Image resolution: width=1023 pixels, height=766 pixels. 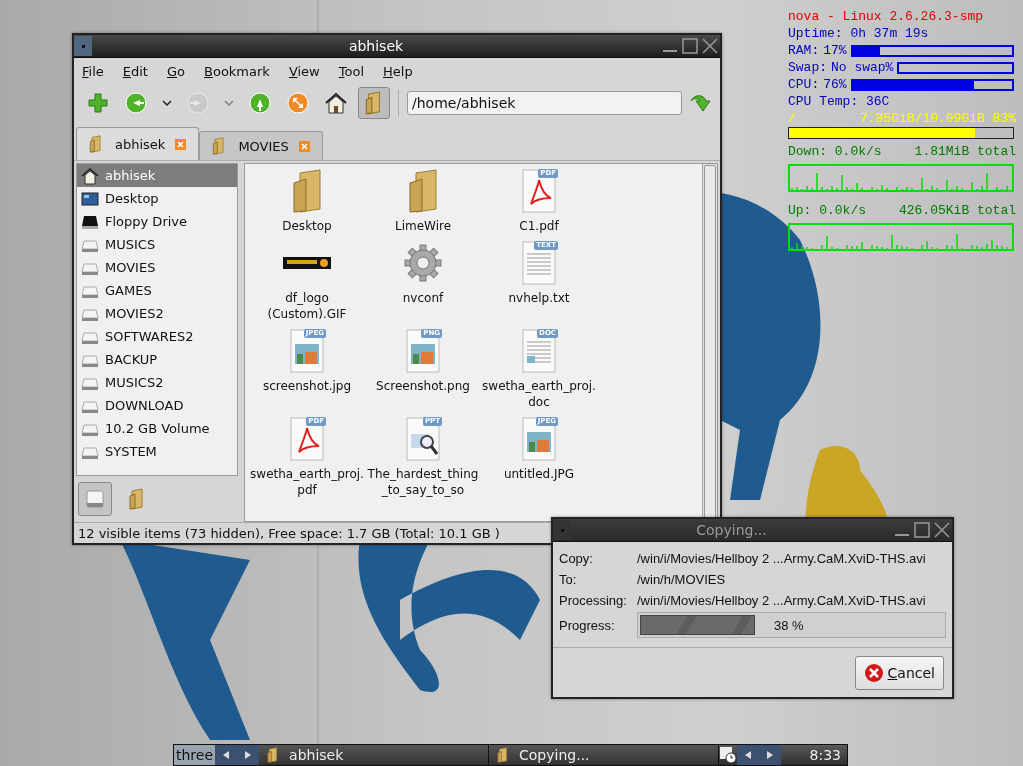 What do you see at coordinates (157, 359) in the screenshot?
I see `sidebar-item: BACKUP` at bounding box center [157, 359].